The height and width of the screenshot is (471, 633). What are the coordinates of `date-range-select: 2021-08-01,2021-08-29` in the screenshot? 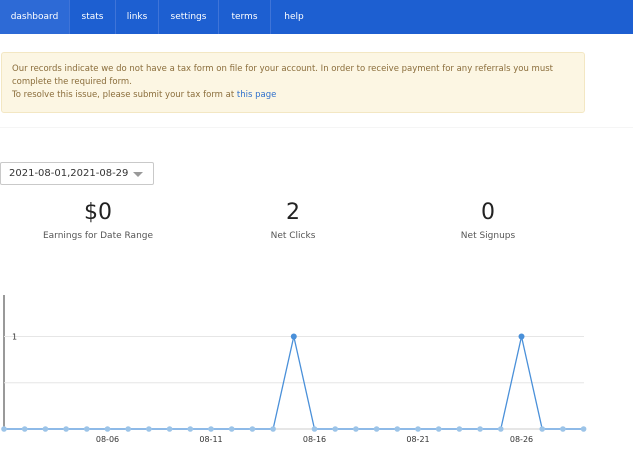 It's located at (77, 173).